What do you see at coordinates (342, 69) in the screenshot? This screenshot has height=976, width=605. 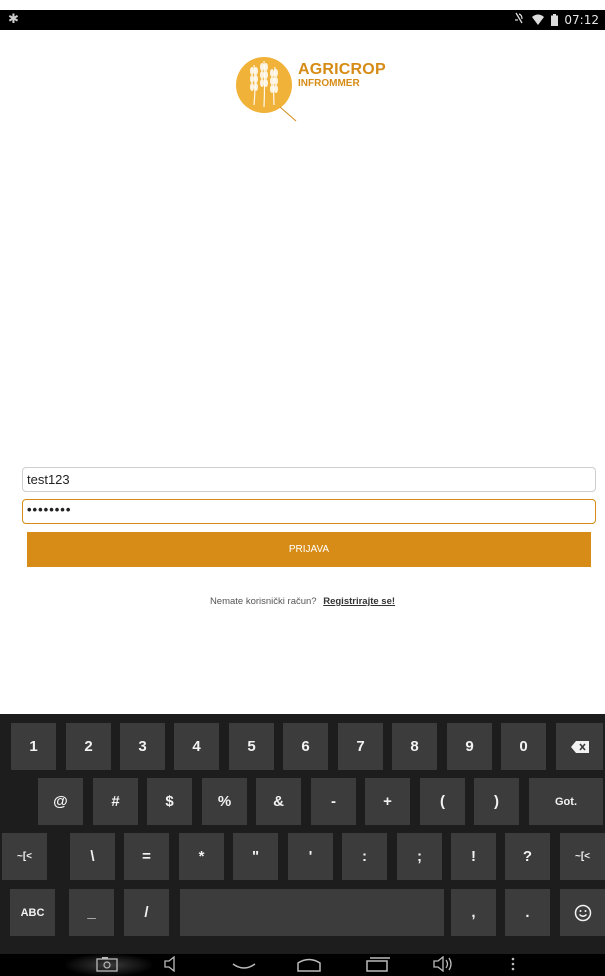 I see `logo-title: AGRICROP` at bounding box center [342, 69].